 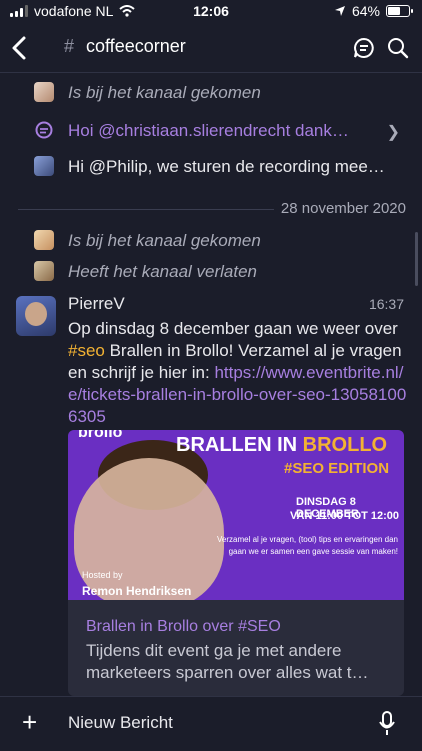 I want to click on date-divider-line, so click(x=146, y=209).